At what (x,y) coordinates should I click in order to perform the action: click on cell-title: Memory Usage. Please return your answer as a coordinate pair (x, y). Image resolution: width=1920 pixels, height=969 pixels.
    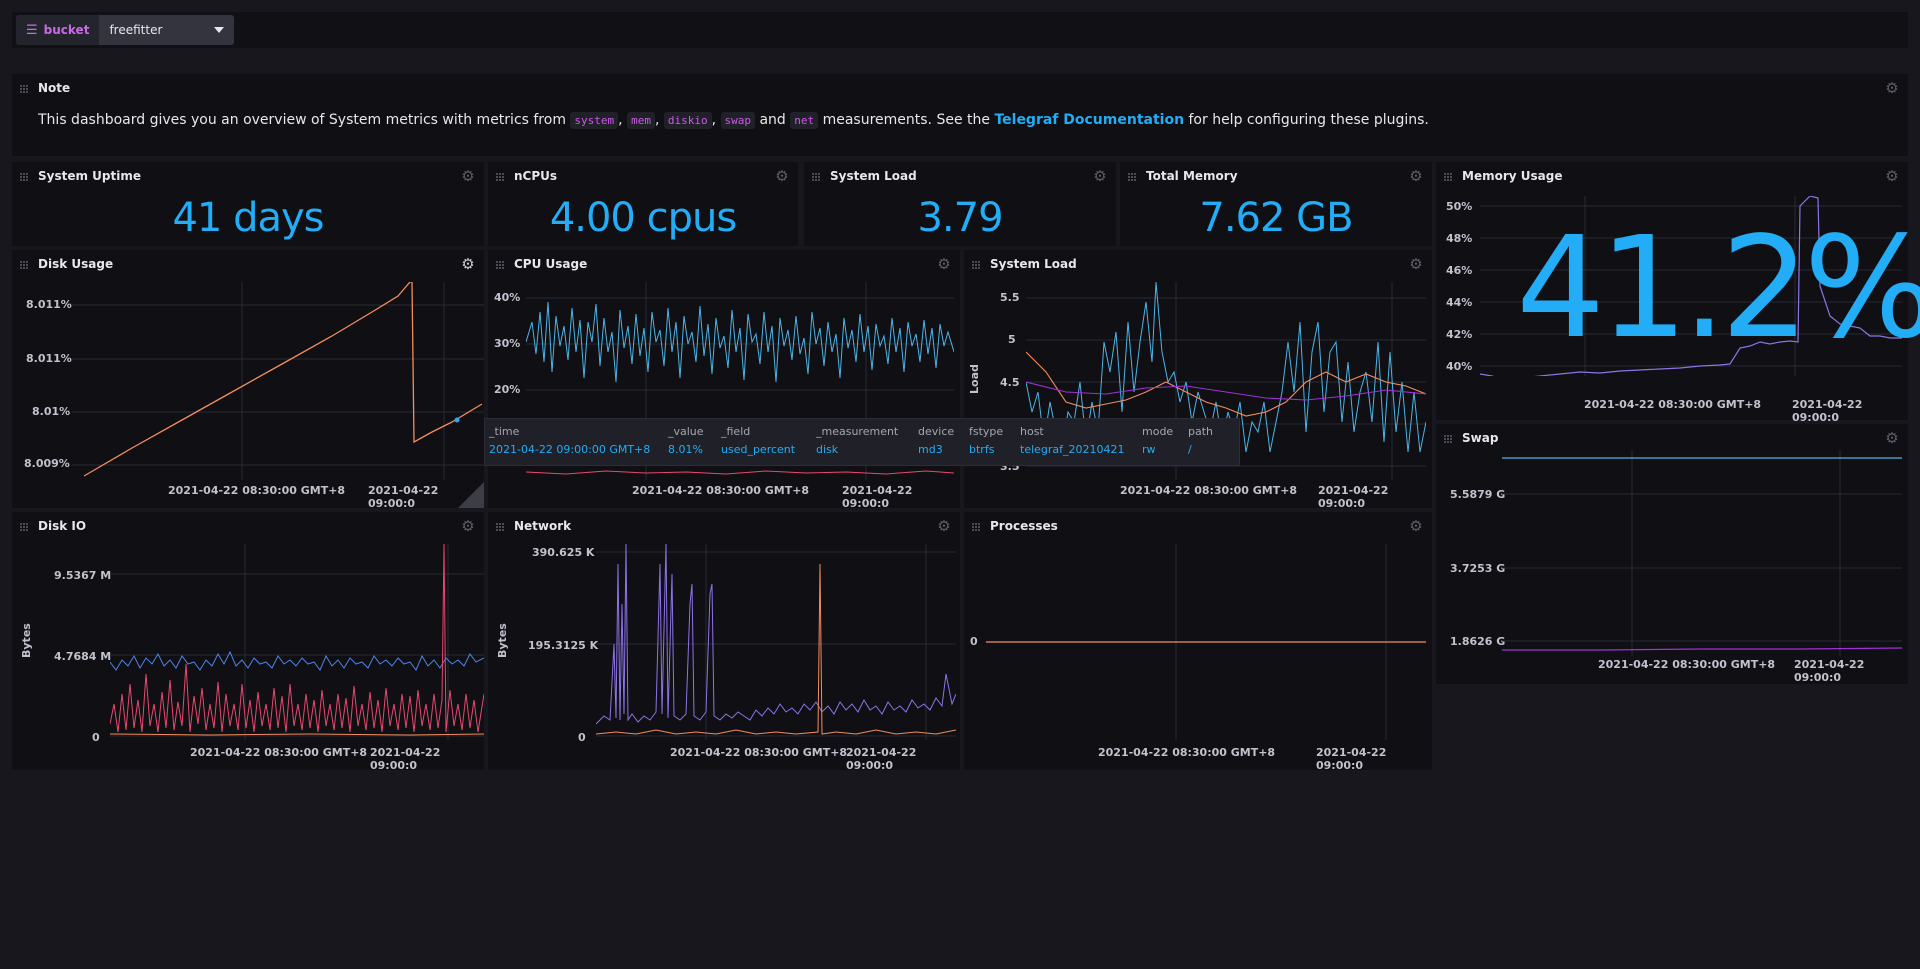
    Looking at the image, I should click on (1512, 176).